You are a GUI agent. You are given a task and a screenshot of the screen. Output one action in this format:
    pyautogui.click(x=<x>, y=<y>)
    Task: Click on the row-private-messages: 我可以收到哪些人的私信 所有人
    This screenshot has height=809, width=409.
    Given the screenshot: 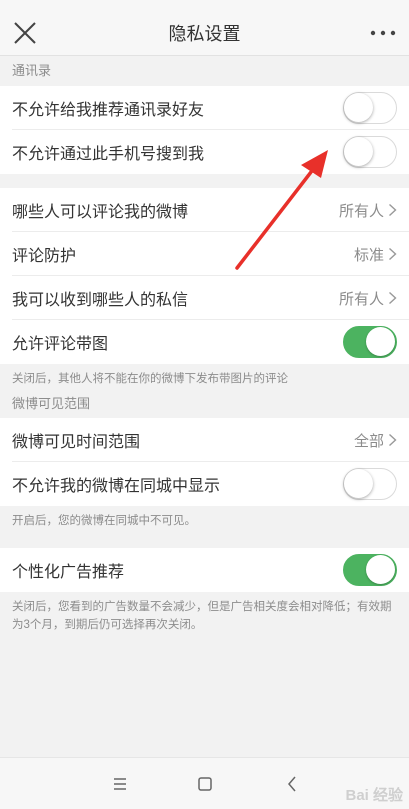 What is the action you would take?
    pyautogui.click(x=204, y=298)
    